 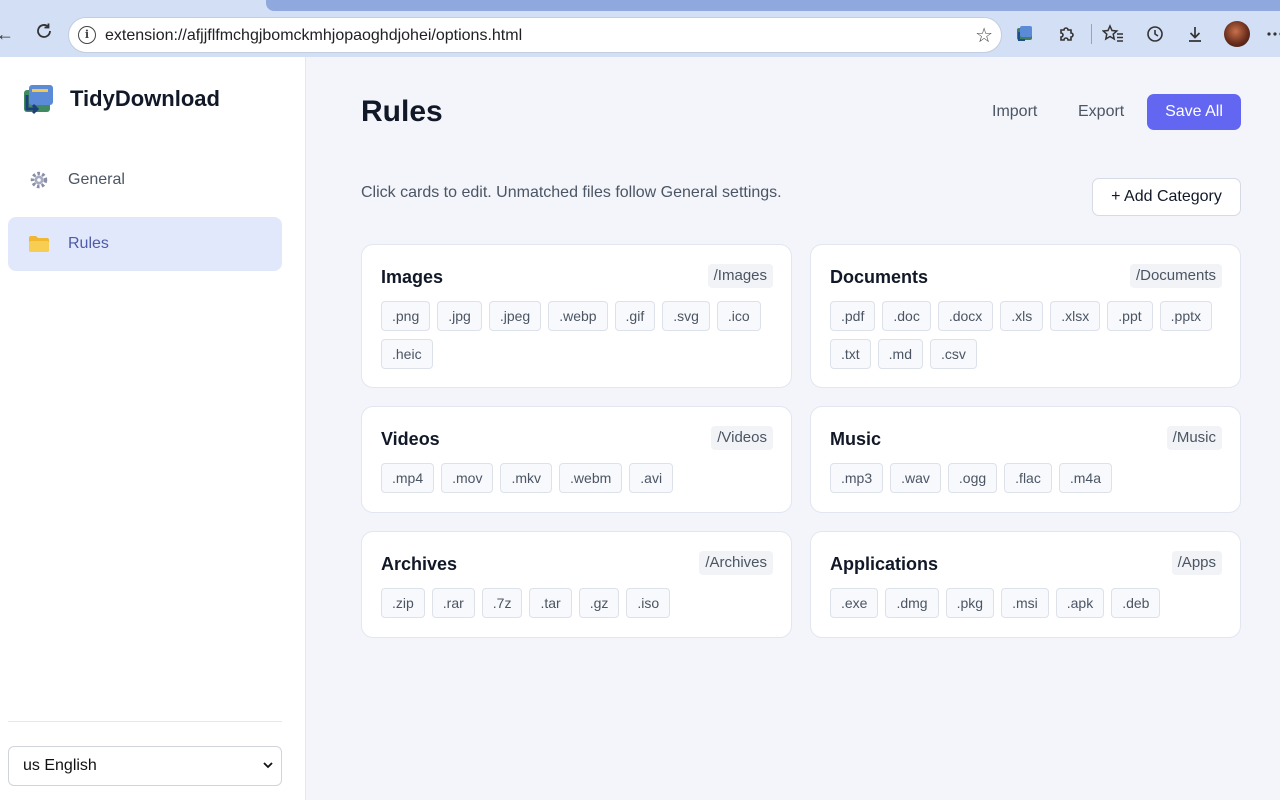 I want to click on extension-chip: .png, so click(x=406, y=316).